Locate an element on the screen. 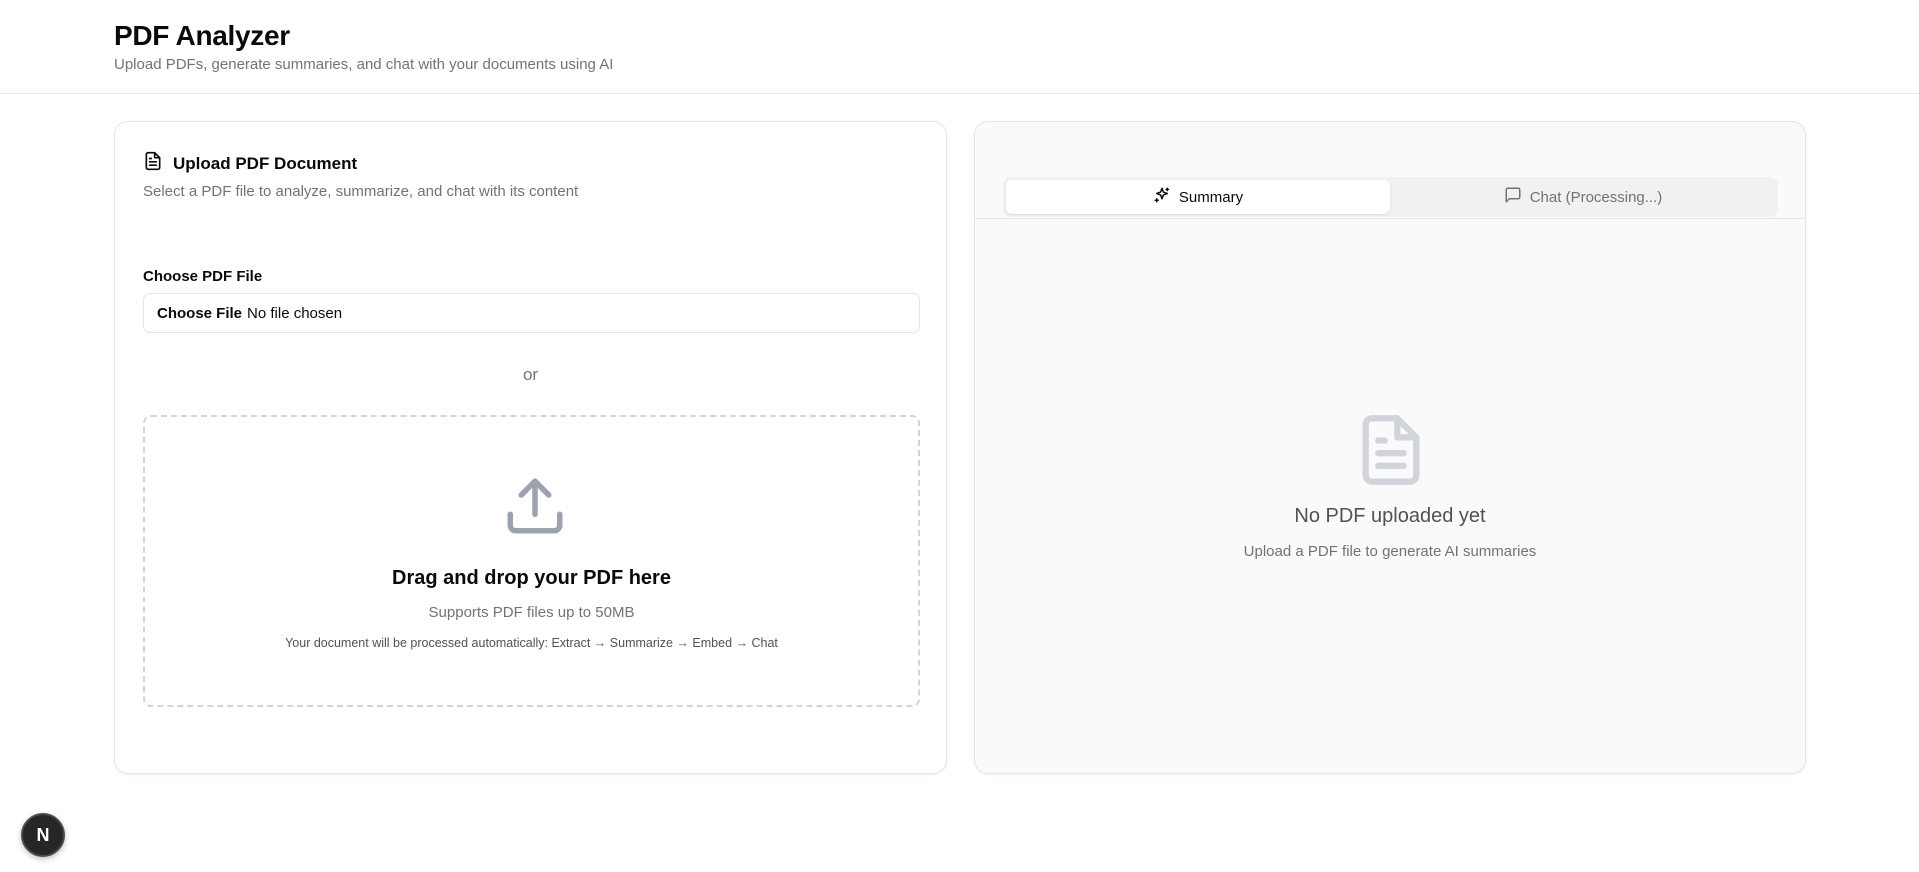  pdf-file-input: Choose File No file chosen is located at coordinates (531, 313).